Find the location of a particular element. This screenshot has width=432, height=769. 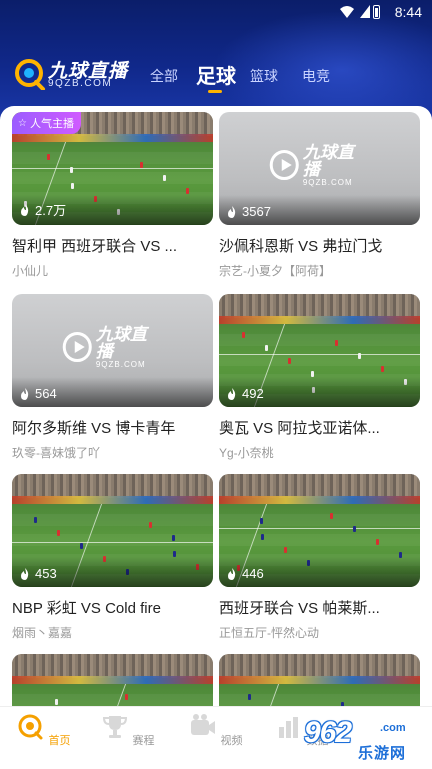

match-title: 沙佩科恩斯 VS 弗拉门戈 is located at coordinates (317, 245).